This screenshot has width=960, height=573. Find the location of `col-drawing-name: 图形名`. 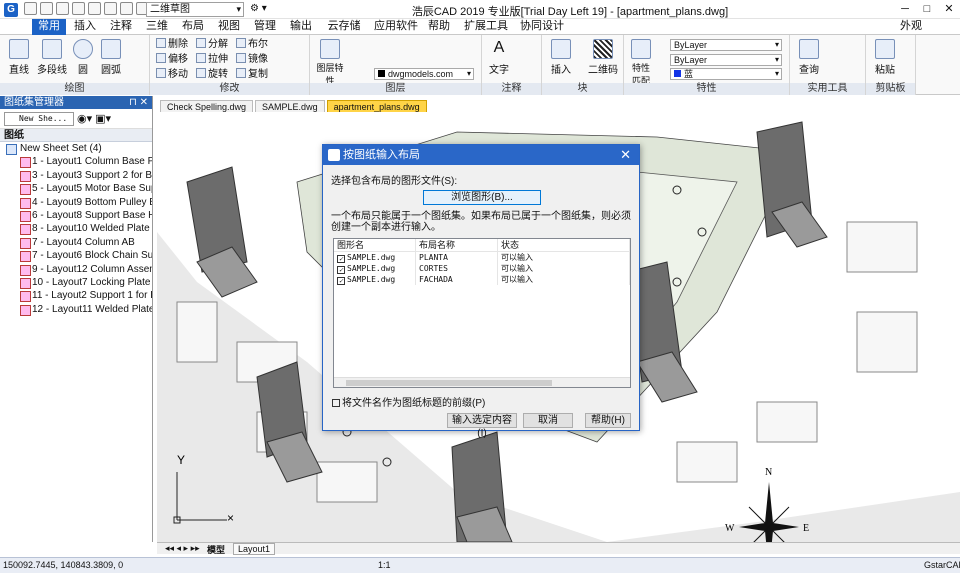

col-drawing-name: 图形名 is located at coordinates (375, 245).